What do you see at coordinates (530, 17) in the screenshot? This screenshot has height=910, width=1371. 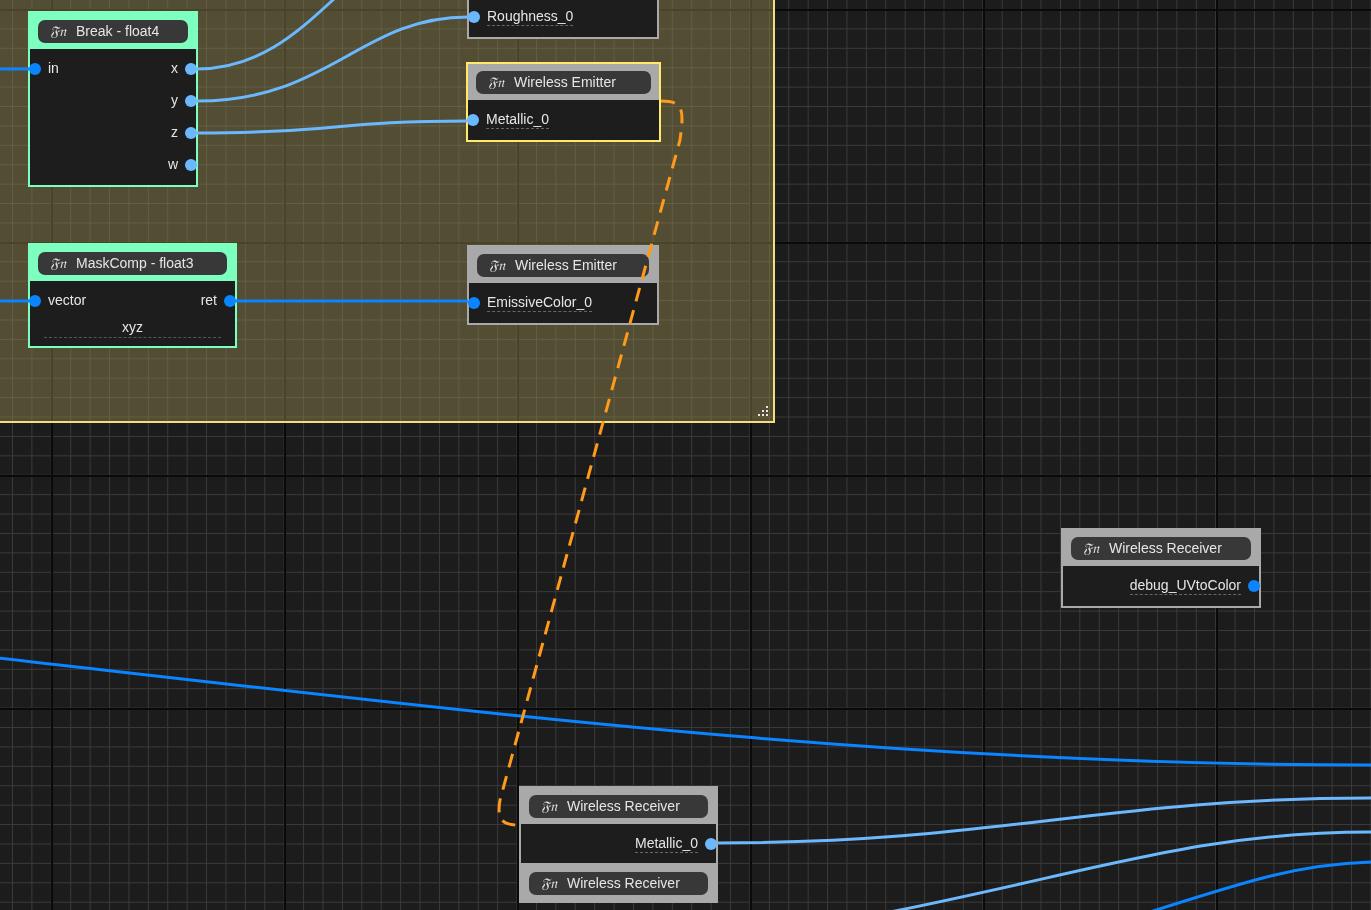 I see `port-label: Roughness_0` at bounding box center [530, 17].